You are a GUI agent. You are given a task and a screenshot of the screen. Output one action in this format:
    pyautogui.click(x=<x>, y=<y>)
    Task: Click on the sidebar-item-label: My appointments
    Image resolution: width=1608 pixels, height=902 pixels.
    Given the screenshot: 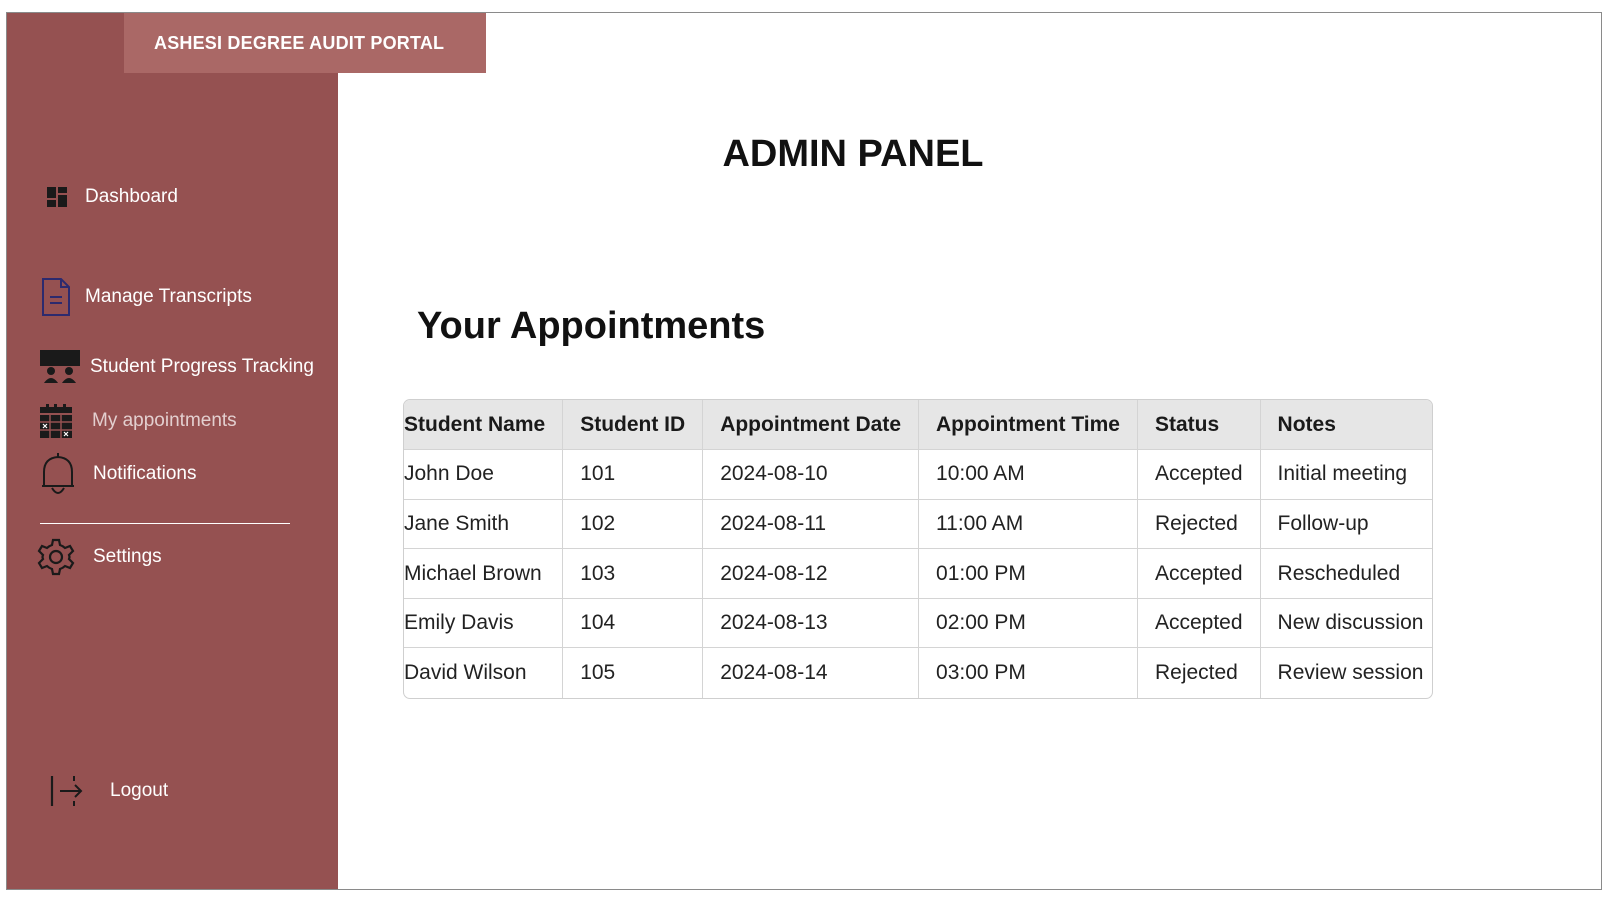 What is the action you would take?
    pyautogui.click(x=164, y=420)
    